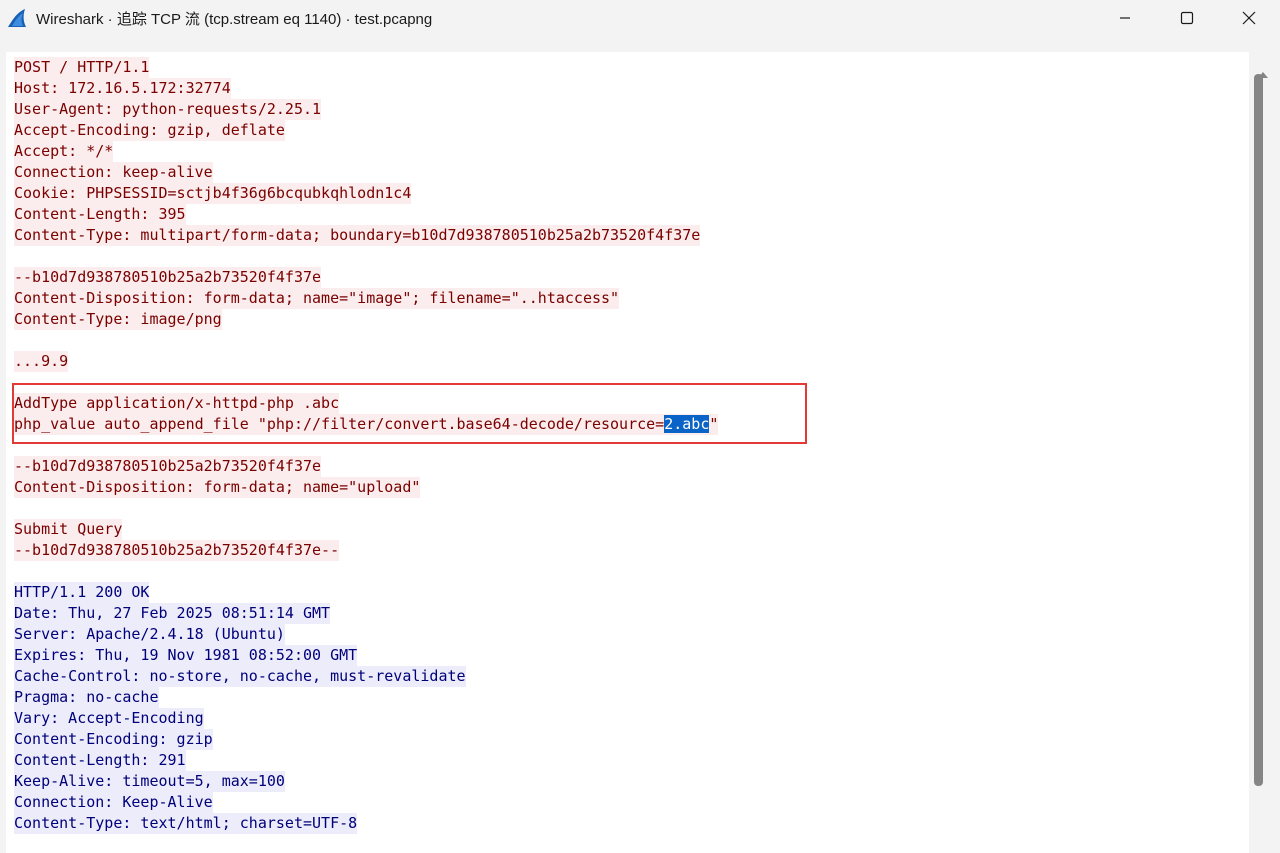  What do you see at coordinates (366, 592) in the screenshot?
I see `server-stream-line: HTTP/1.1 200 OK` at bounding box center [366, 592].